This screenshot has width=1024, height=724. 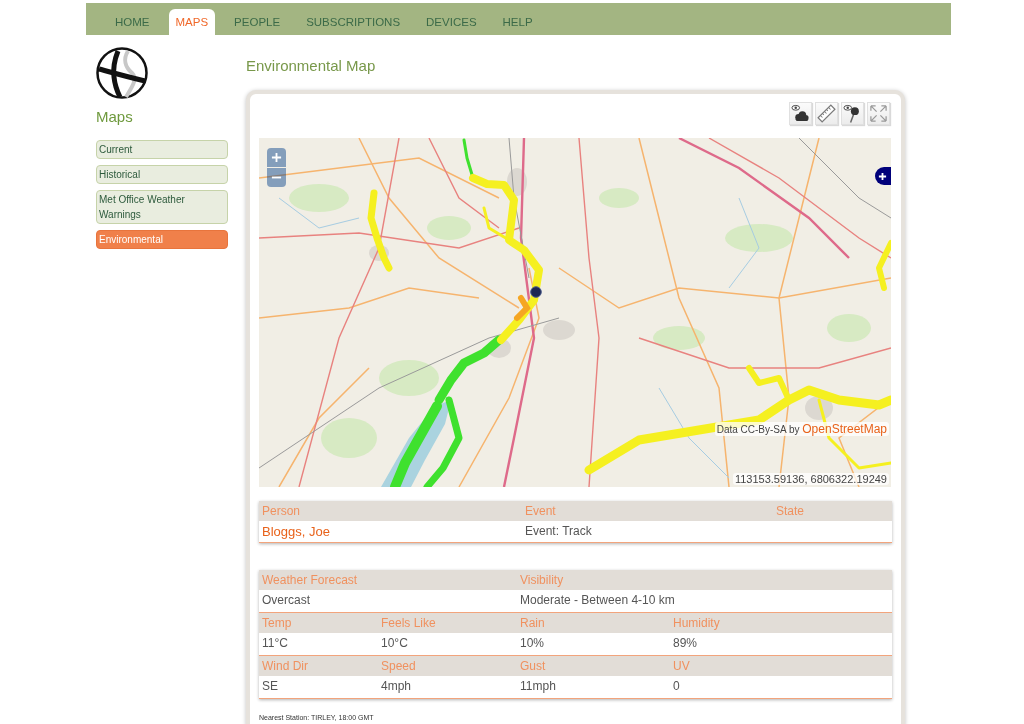 I want to click on column-header: Visibility, so click(x=704, y=580).